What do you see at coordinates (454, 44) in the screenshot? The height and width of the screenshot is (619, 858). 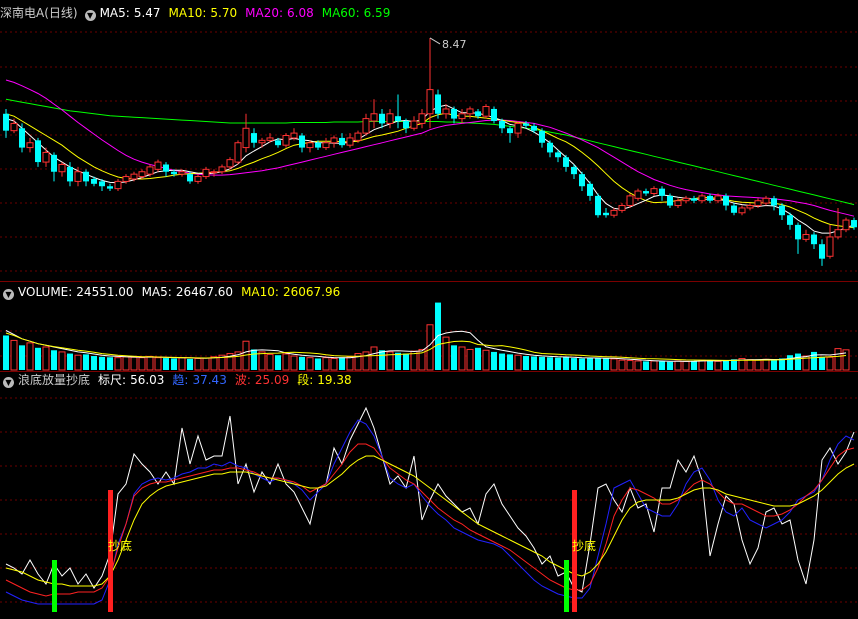 I see `high-marker-label: 8.47` at bounding box center [454, 44].